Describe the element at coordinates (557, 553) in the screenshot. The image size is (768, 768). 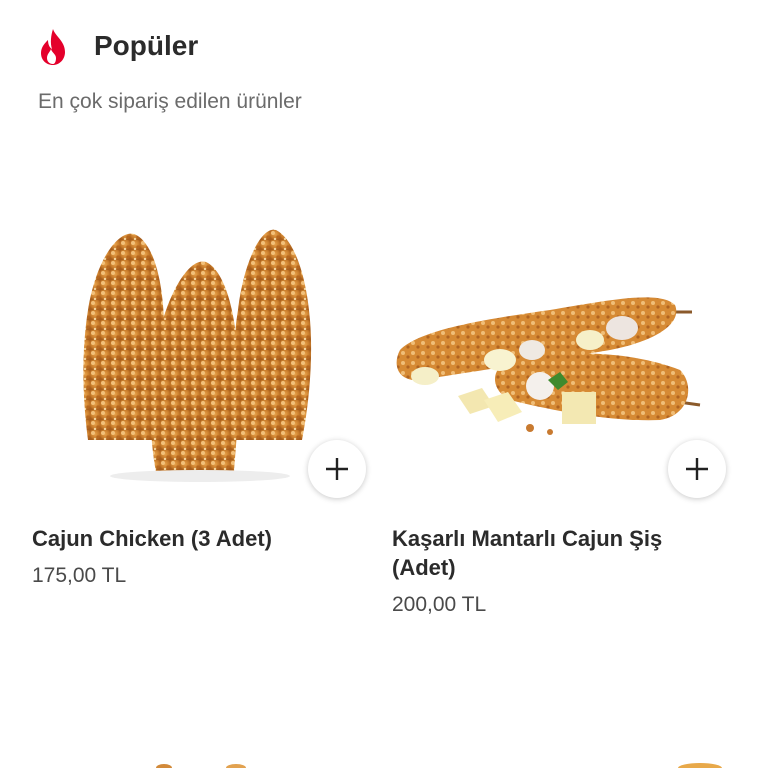
I see `product-name: Kaşarlı Mantarlı Cajun Şiş (Adet)` at that location.